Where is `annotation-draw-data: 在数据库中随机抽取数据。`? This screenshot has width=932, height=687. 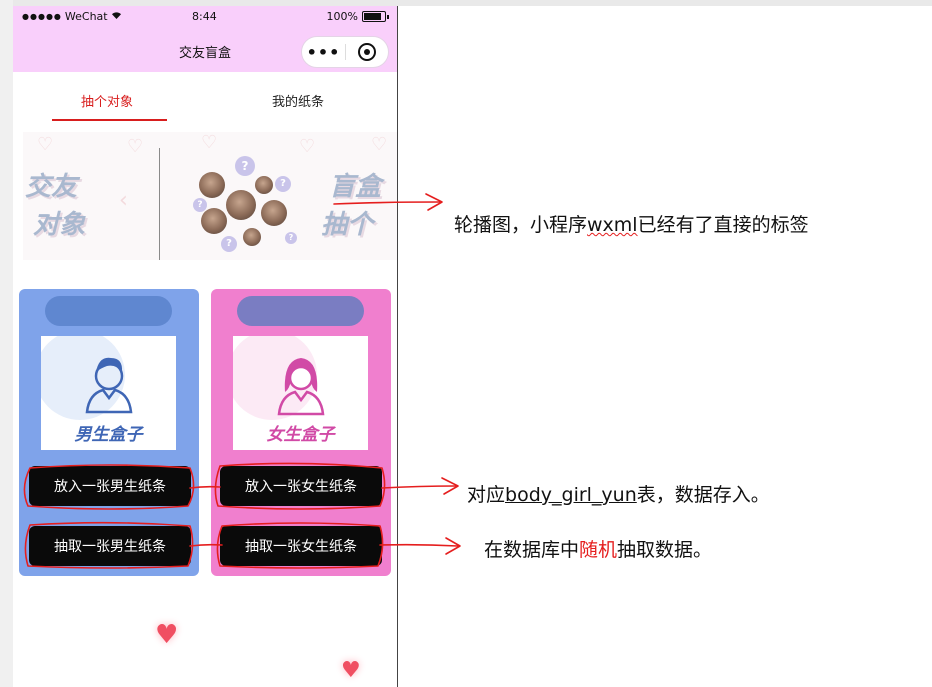 annotation-draw-data: 在数据库中随机抽取数据。 is located at coordinates (598, 550).